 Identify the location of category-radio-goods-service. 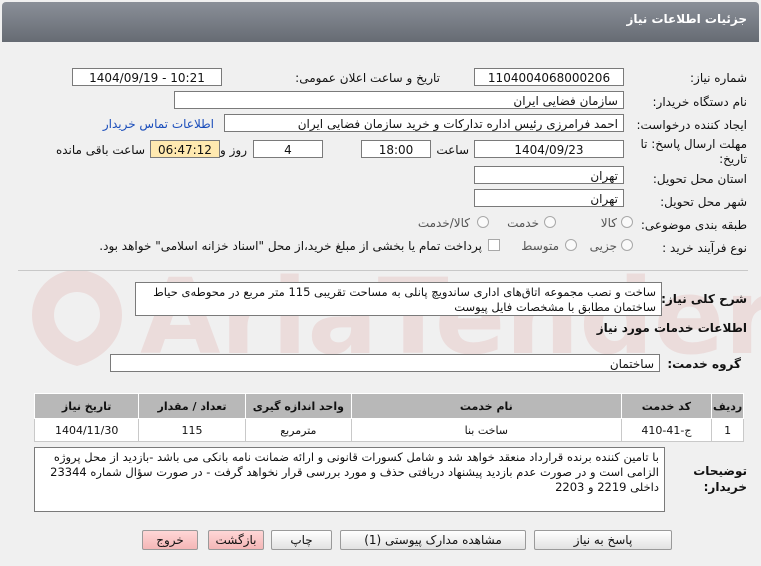
(483, 222).